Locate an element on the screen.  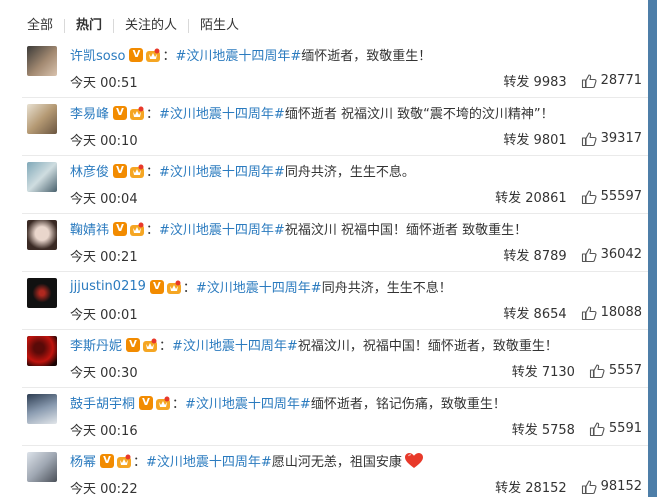
comment-stats: 转发 28152 98152 is located at coordinates (568, 486).